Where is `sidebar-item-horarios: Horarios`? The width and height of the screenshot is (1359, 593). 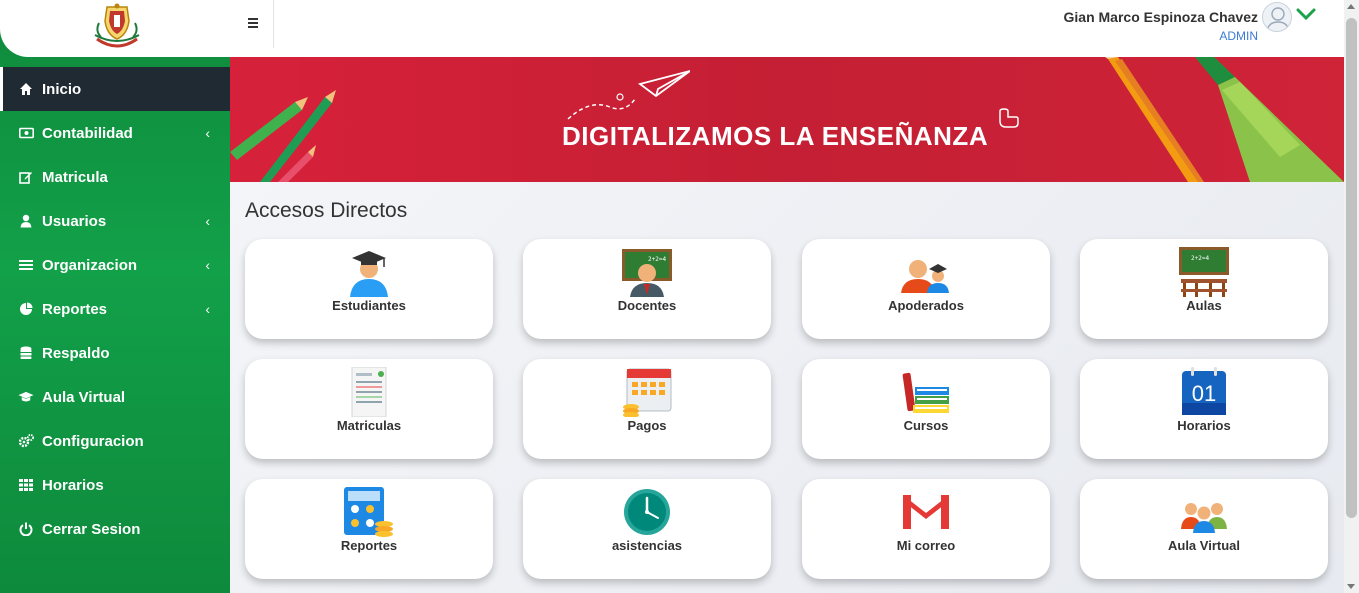
sidebar-item-horarios: Horarios is located at coordinates (115, 485).